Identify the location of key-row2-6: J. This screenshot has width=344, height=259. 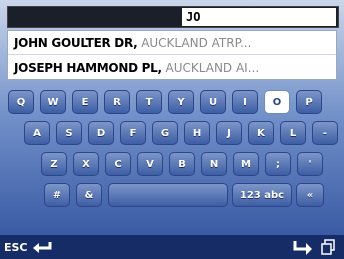
(229, 133).